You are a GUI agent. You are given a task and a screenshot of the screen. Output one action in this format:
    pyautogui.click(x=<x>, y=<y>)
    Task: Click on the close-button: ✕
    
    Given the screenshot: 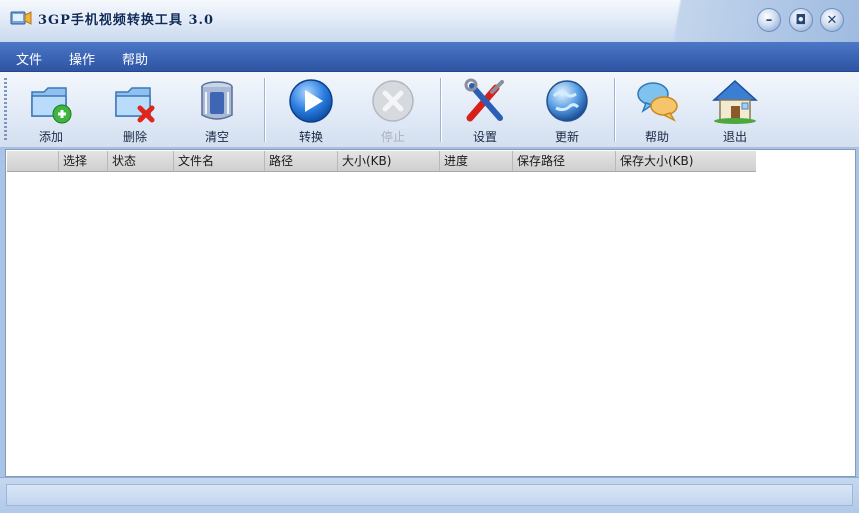 What is the action you would take?
    pyautogui.click(x=832, y=20)
    